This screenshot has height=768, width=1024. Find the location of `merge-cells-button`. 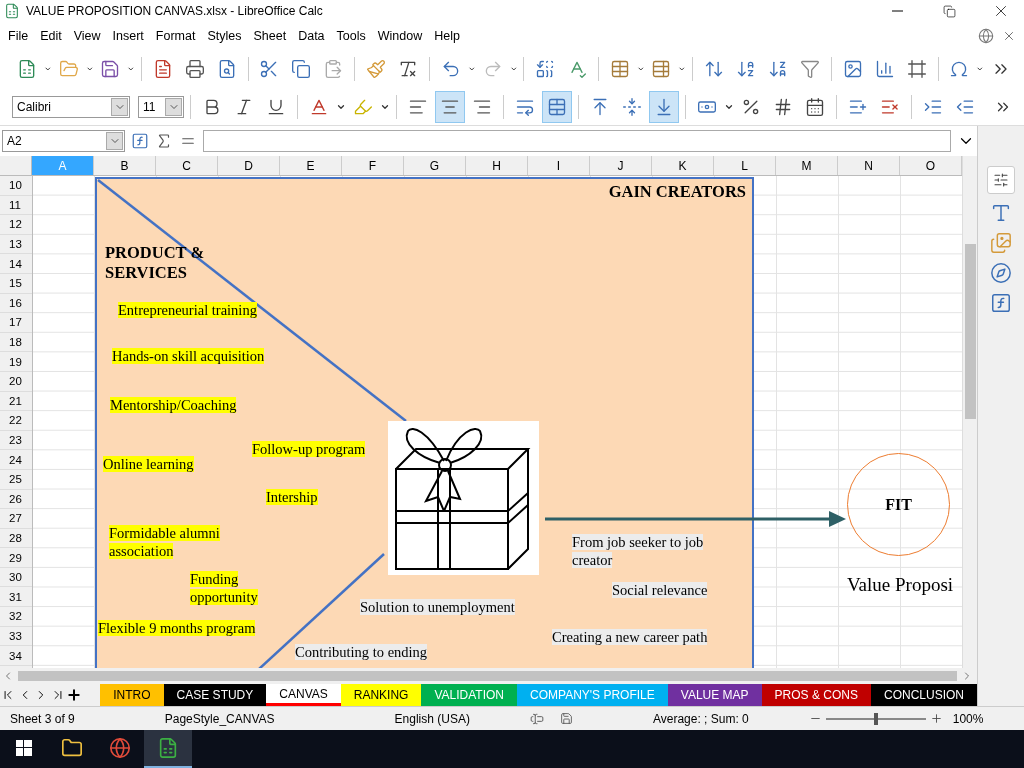

merge-cells-button is located at coordinates (557, 106).